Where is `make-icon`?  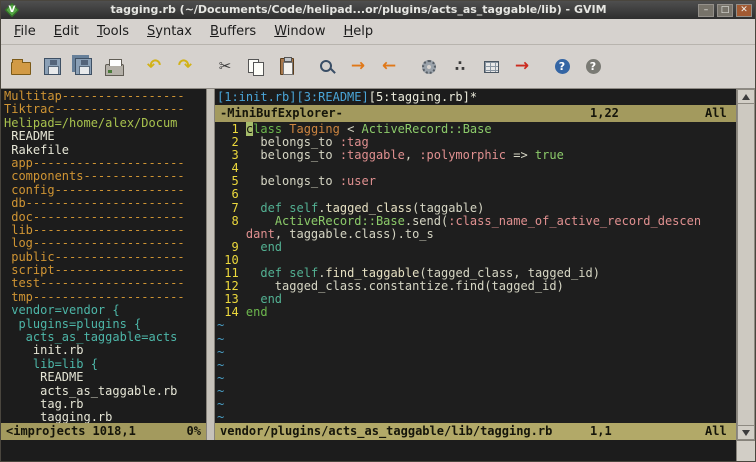
make-icon is located at coordinates (429, 66).